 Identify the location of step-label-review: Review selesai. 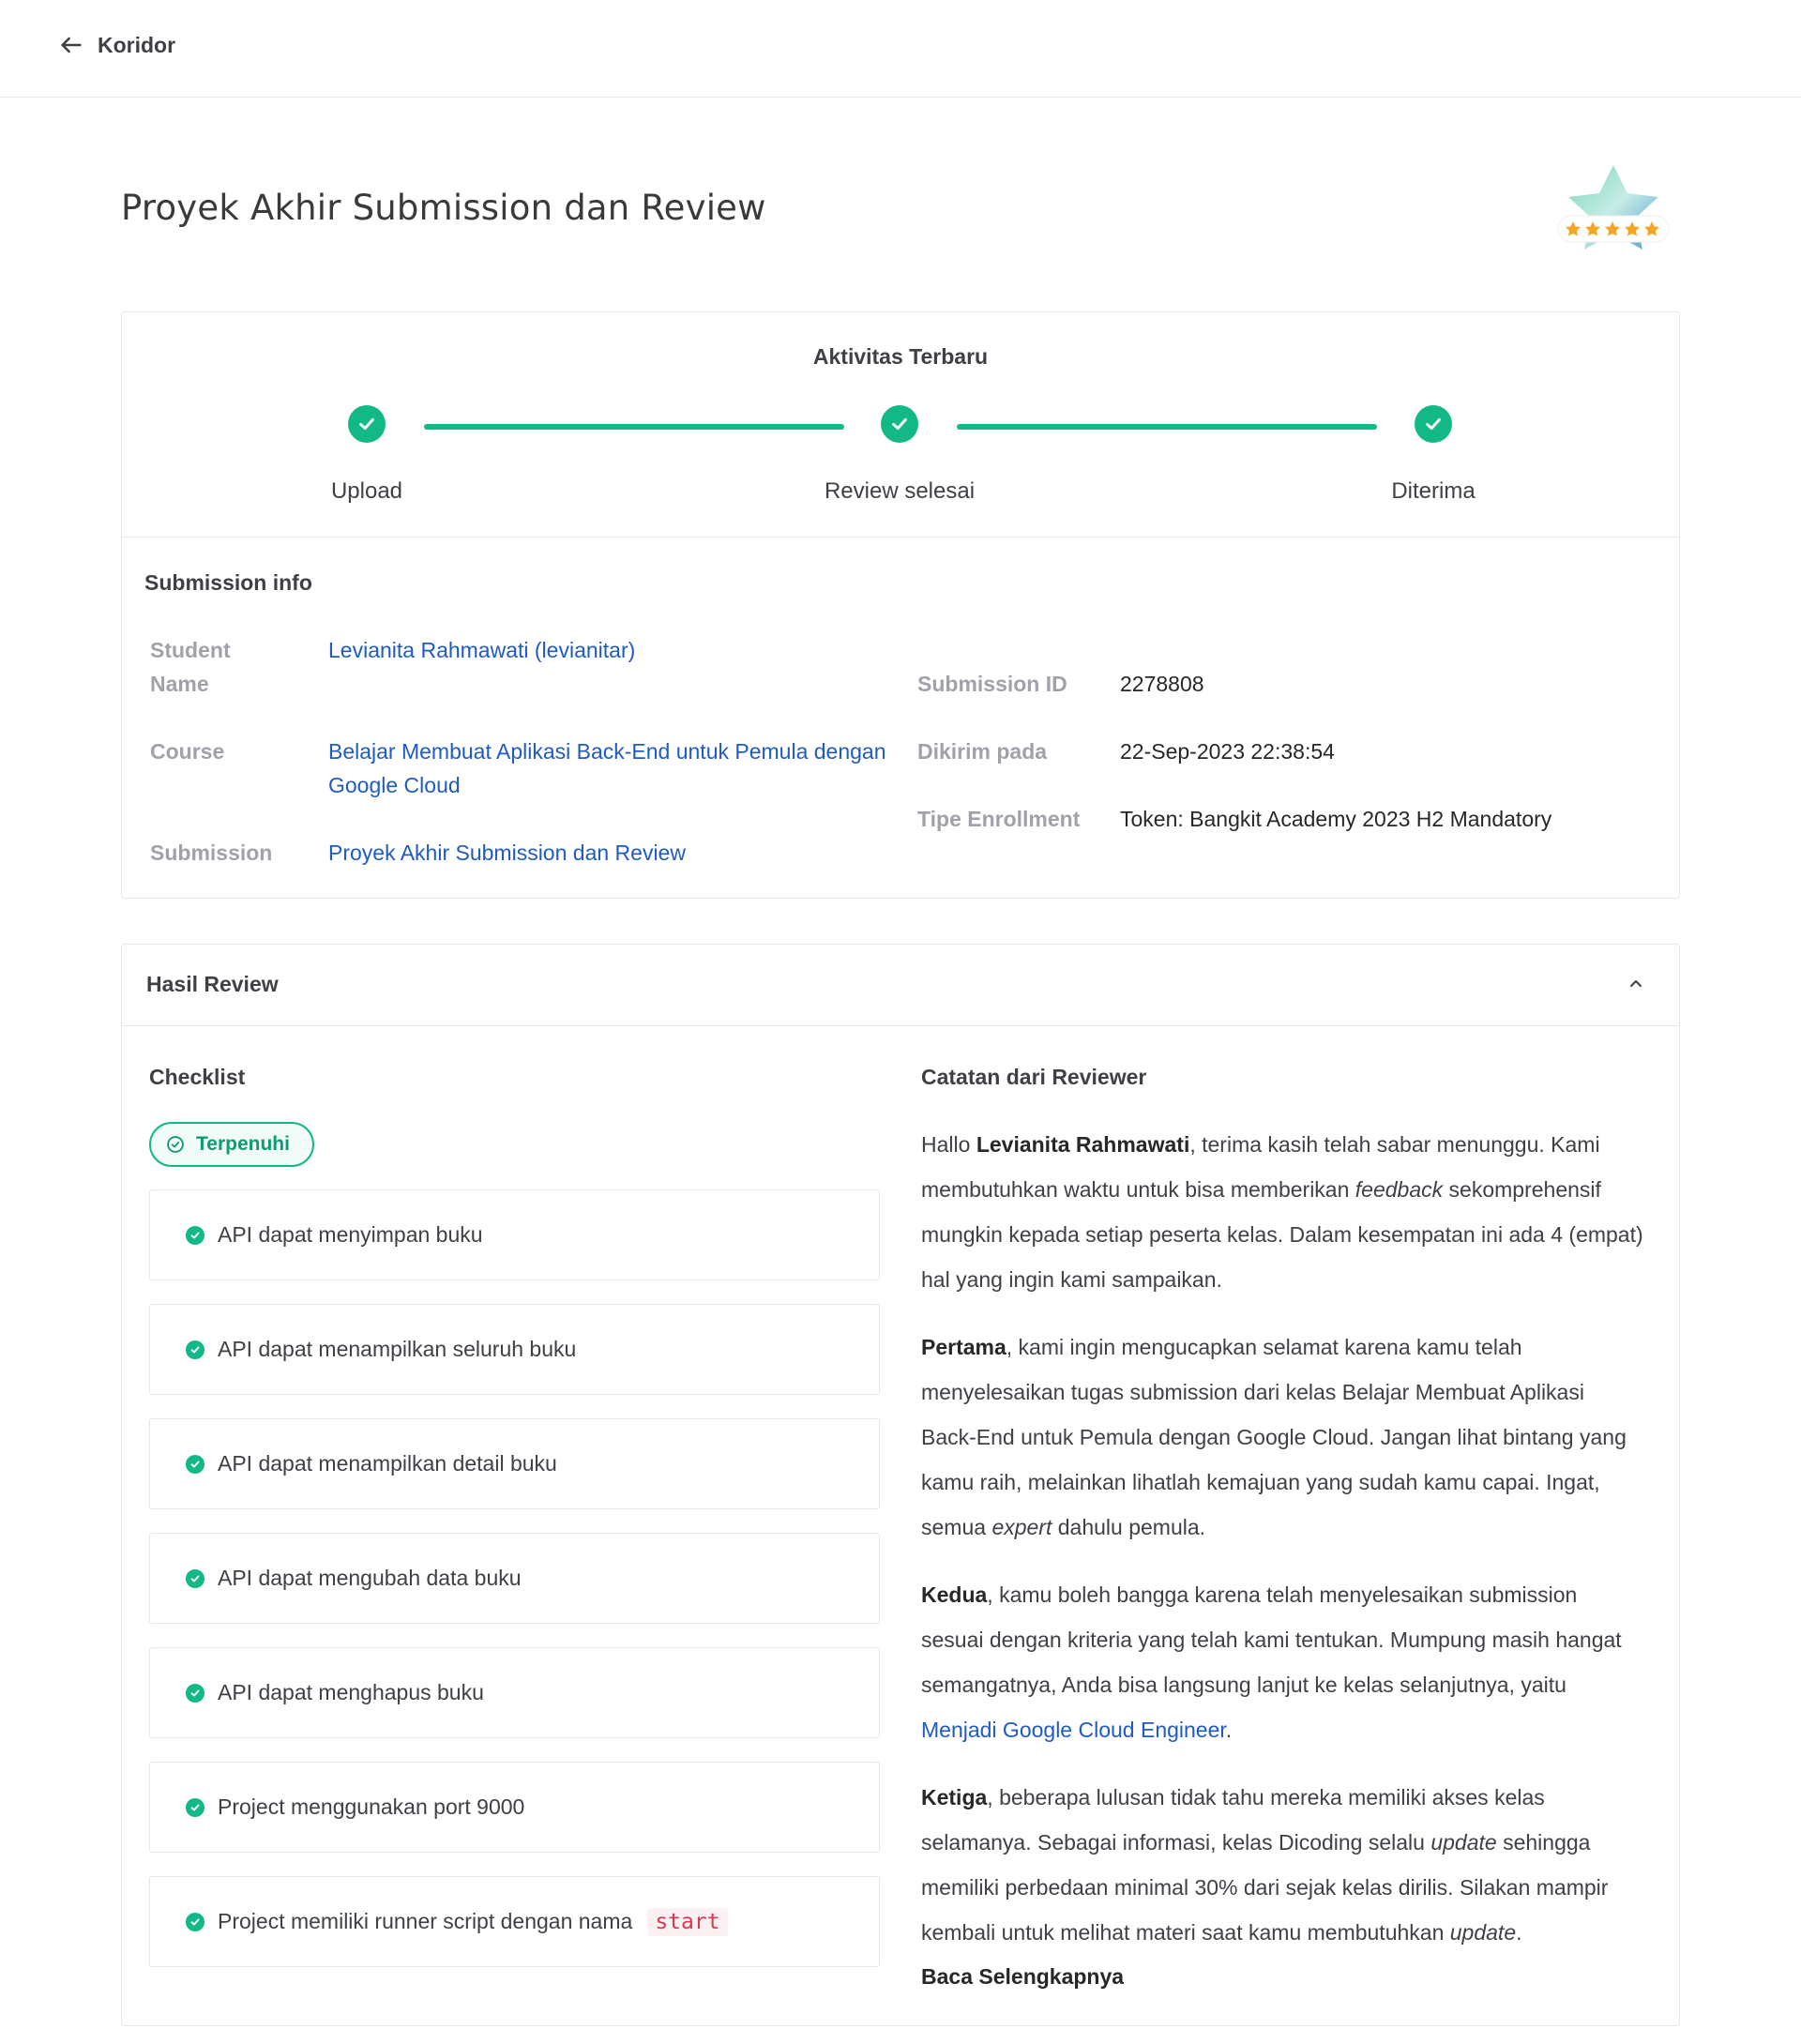
(900, 491).